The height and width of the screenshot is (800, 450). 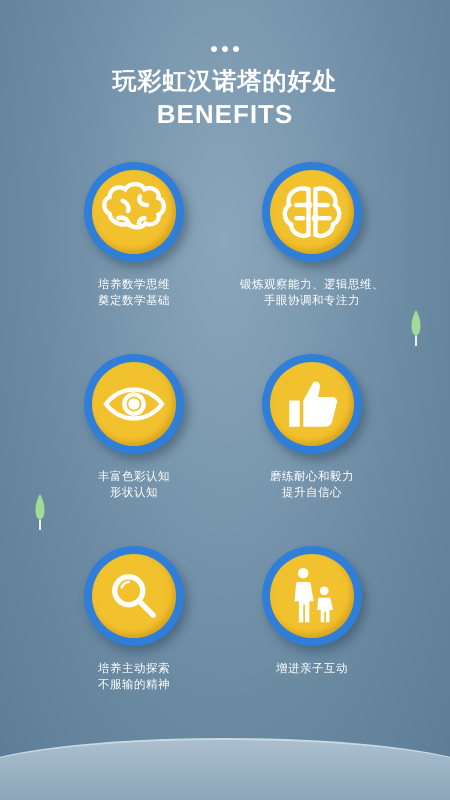 I want to click on benefit-text: 形状认知, so click(x=134, y=492).